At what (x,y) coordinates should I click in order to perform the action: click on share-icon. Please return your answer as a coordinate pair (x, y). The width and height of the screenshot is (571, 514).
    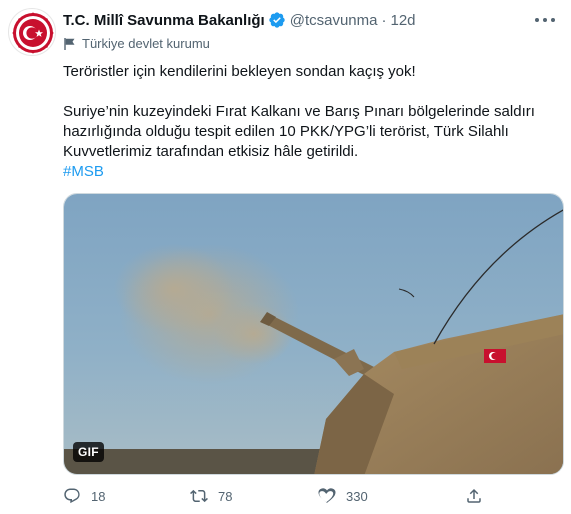
    Looking at the image, I should click on (474, 495).